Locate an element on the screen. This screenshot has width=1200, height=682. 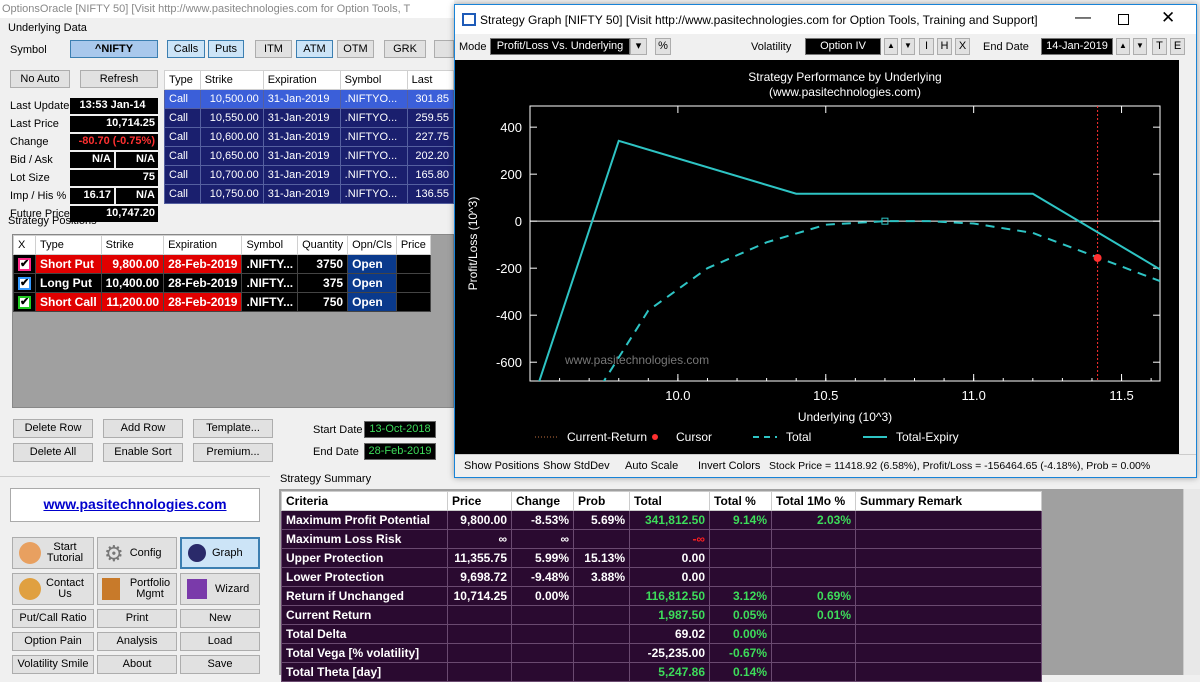
puts-button: Puts is located at coordinates (226, 49).